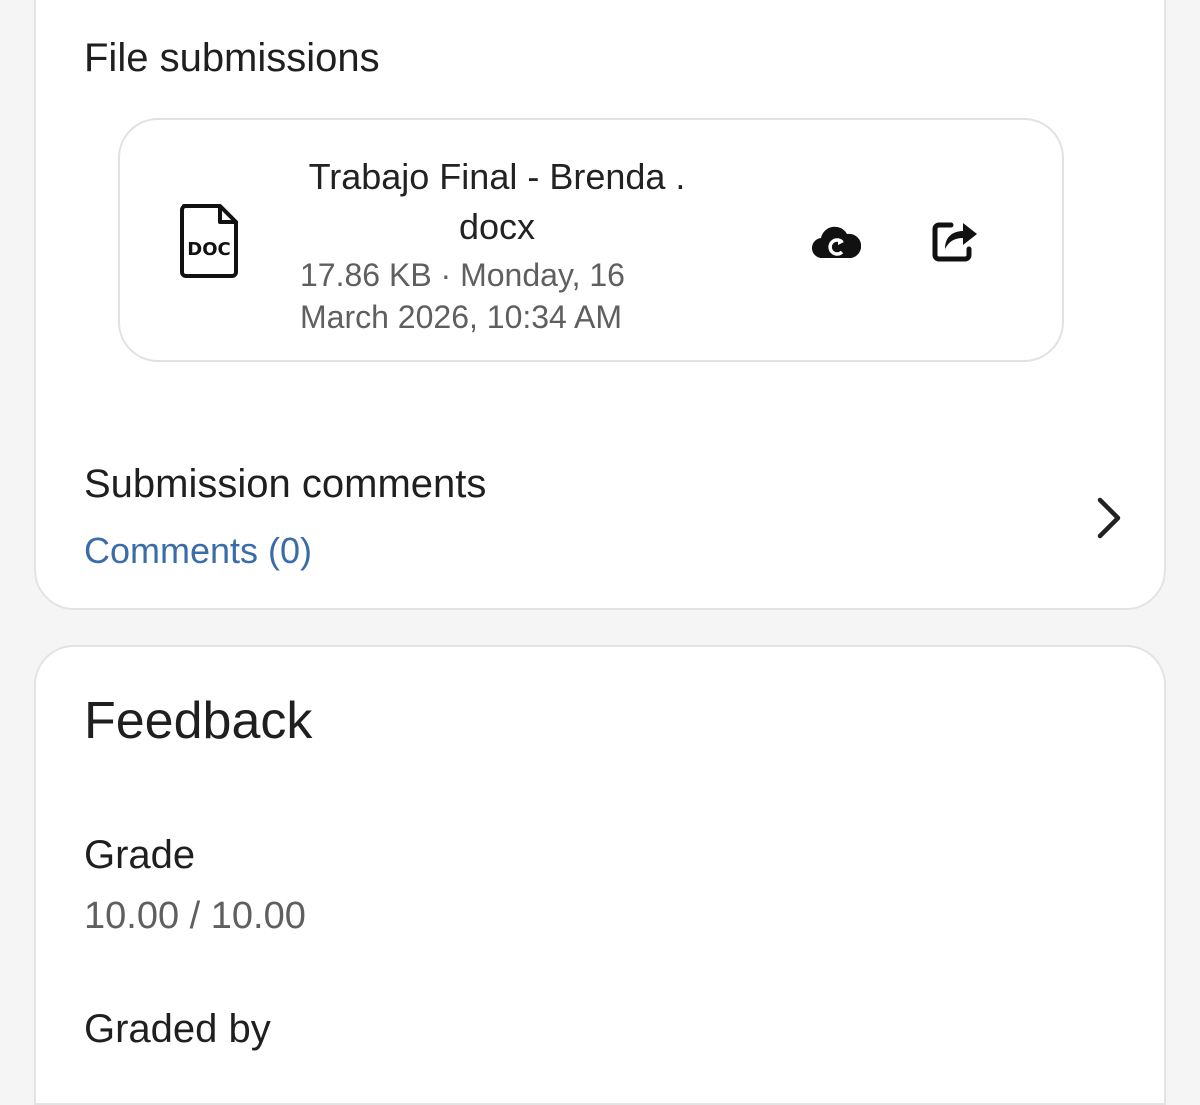  Describe the element at coordinates (140, 855) in the screenshot. I see `grade-label: Grade` at that location.